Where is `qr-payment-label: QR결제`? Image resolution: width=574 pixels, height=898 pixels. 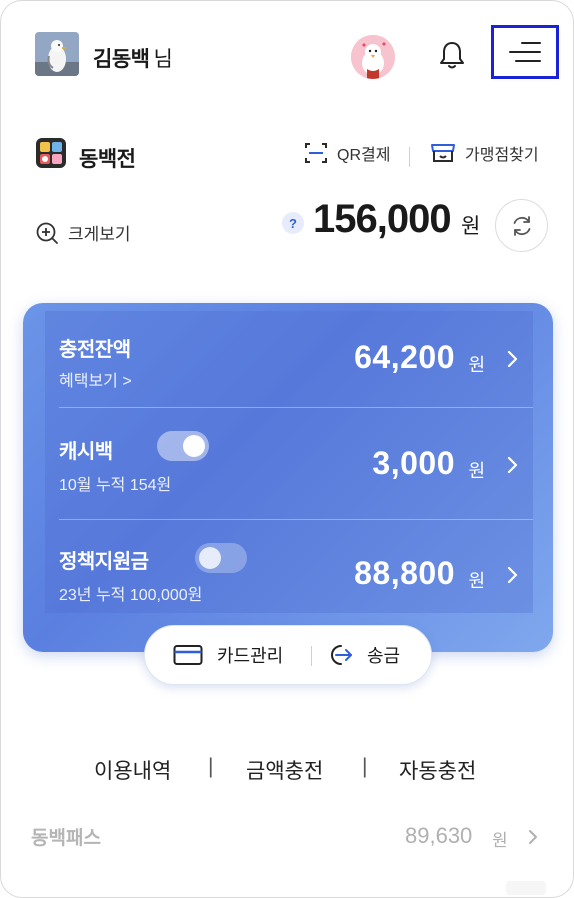
qr-payment-label: QR결제 is located at coordinates (364, 155).